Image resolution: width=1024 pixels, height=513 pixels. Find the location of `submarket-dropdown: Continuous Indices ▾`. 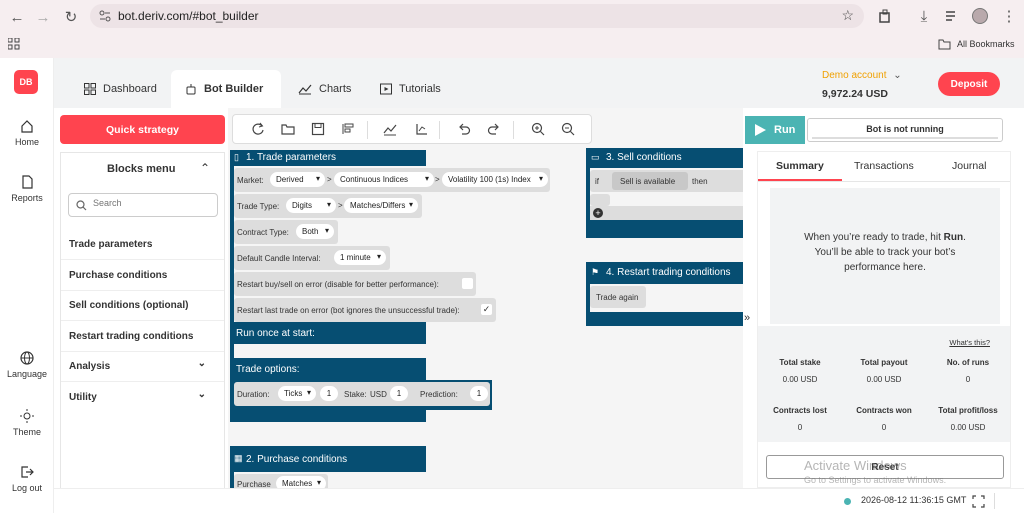

submarket-dropdown: Continuous Indices ▾ is located at coordinates (384, 179).